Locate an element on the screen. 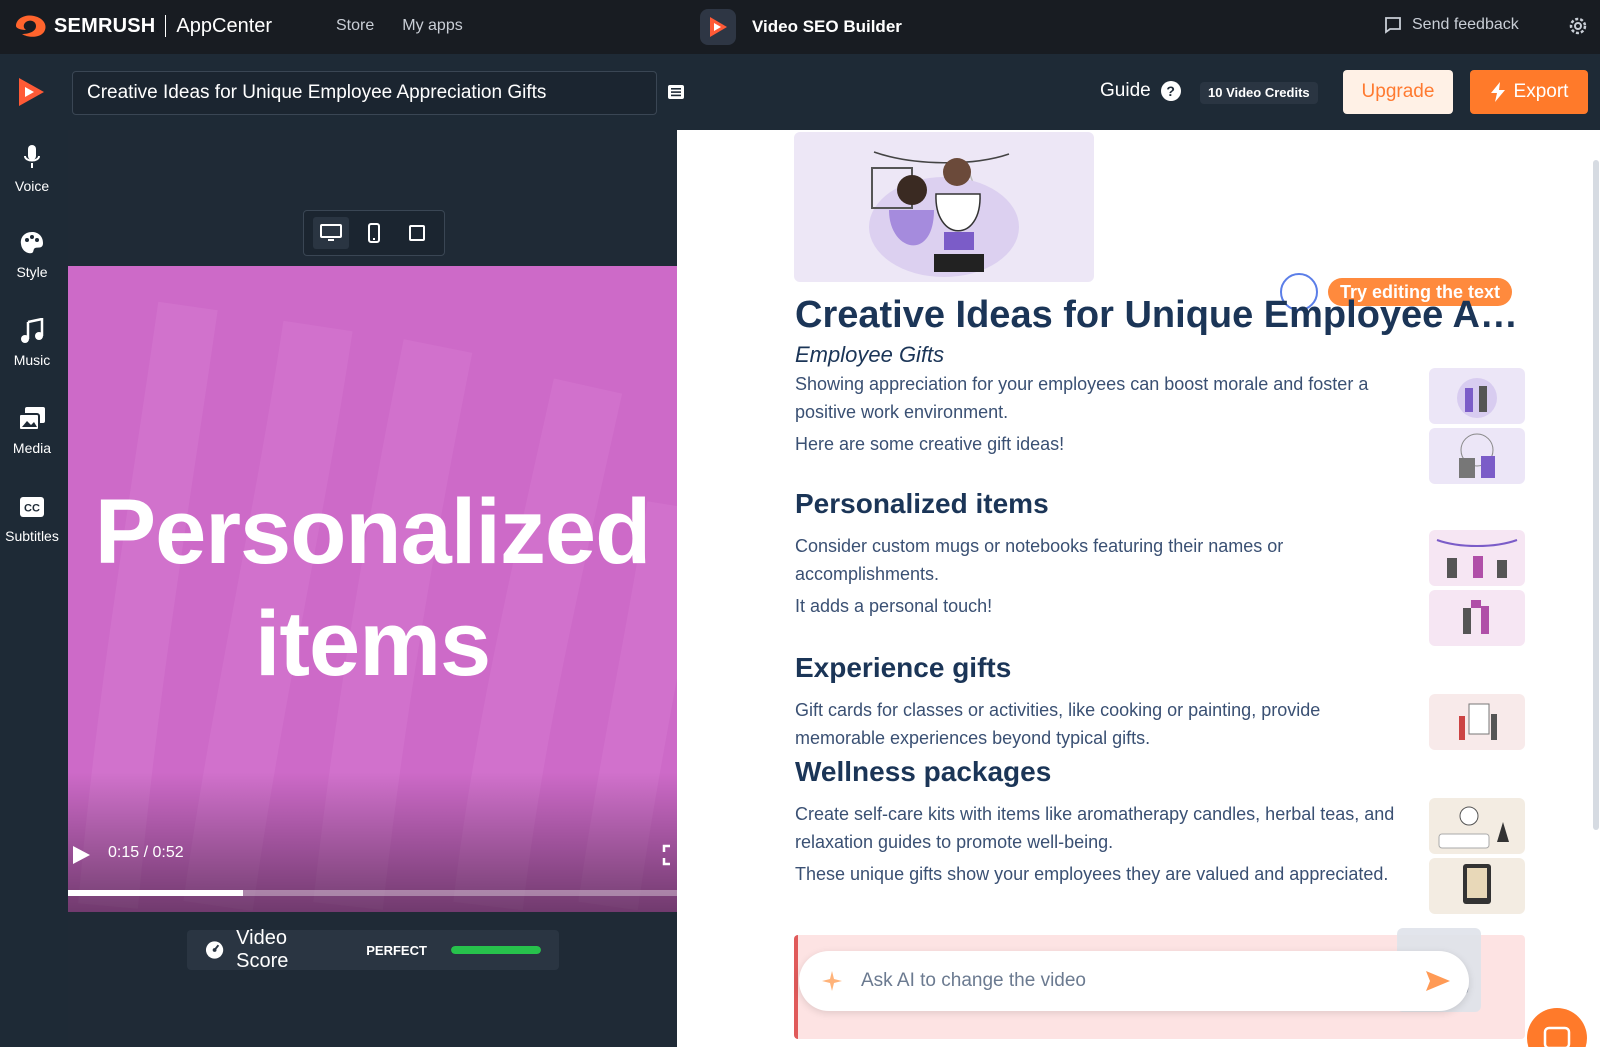 The height and width of the screenshot is (1047, 1600). ai-prompt-placeholder: Ask AI to change the video is located at coordinates (973, 980).